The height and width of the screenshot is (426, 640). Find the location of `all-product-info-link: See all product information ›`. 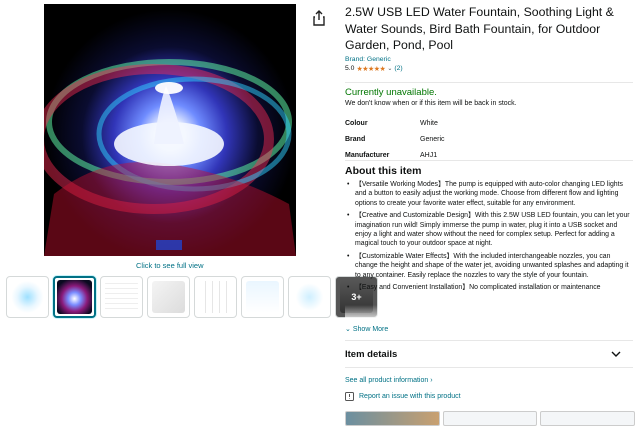

all-product-info-link: See all product information › is located at coordinates (389, 380).